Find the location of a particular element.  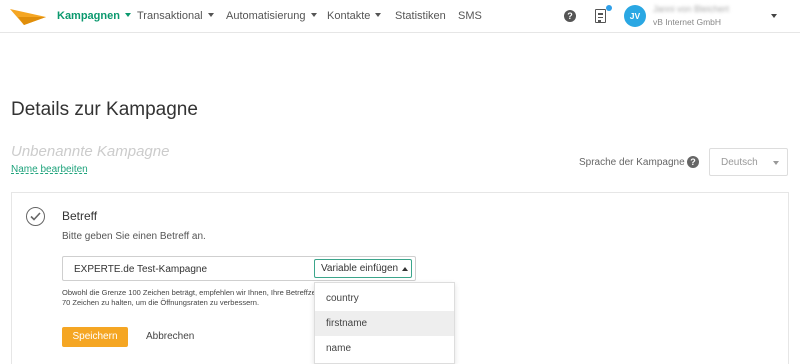

dropdown-option-firstname: firstname is located at coordinates (384, 323).